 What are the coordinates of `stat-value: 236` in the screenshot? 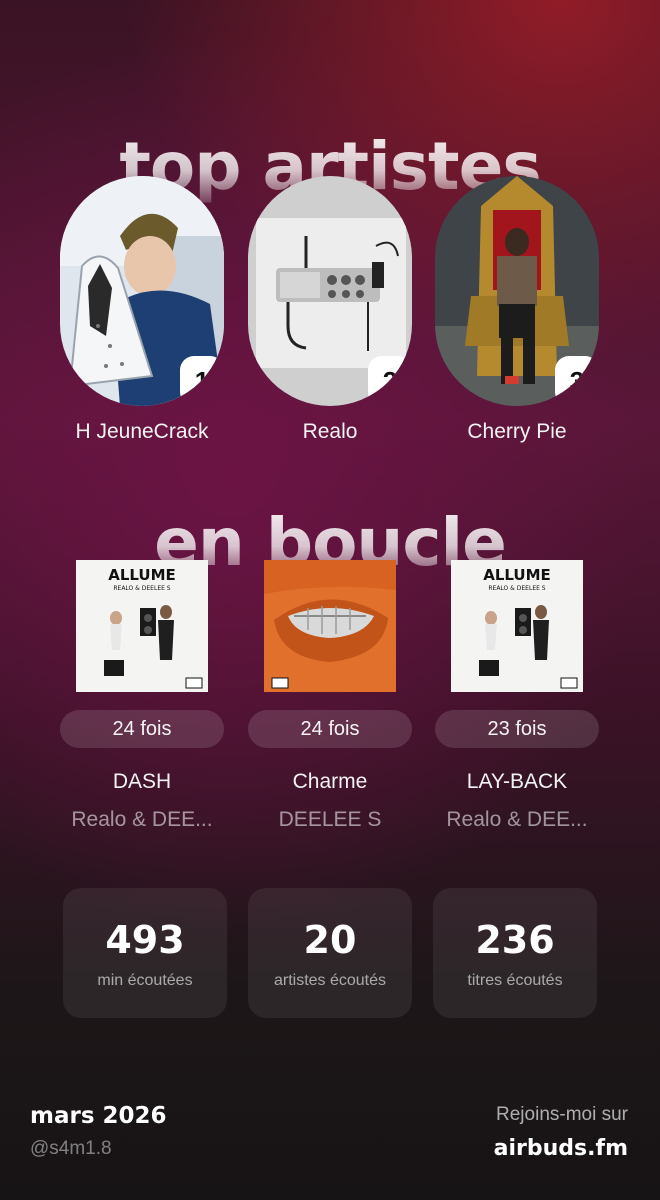 It's located at (515, 940).